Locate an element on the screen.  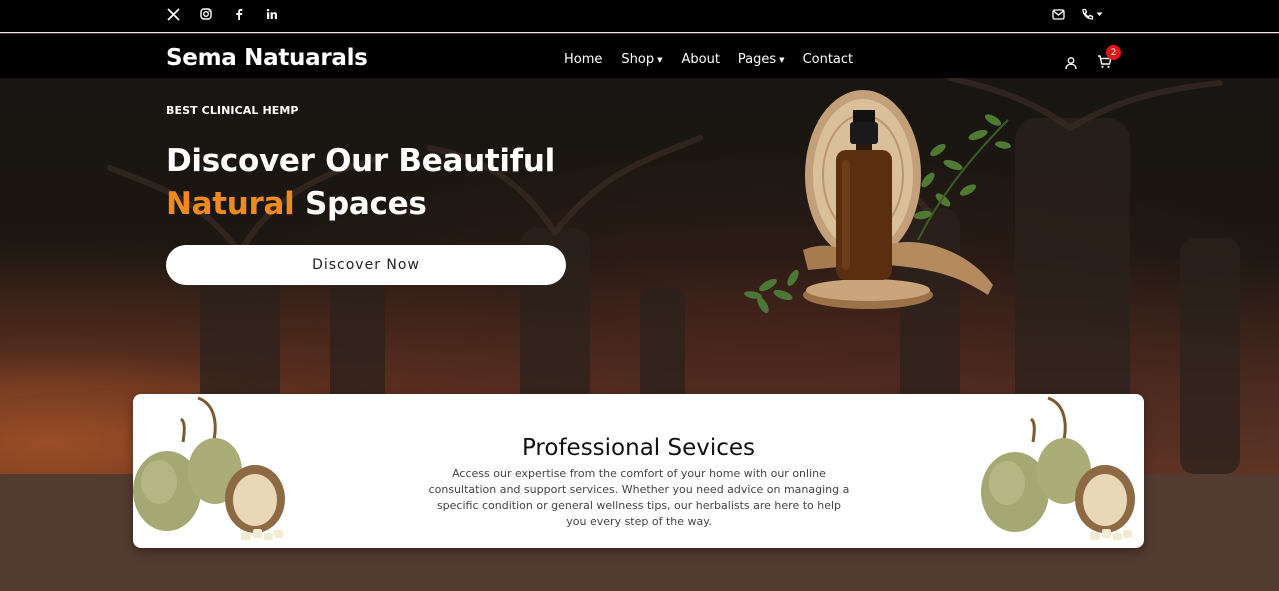
hero-kicker: BEST CLINICAL HEMP is located at coordinates (232, 110).